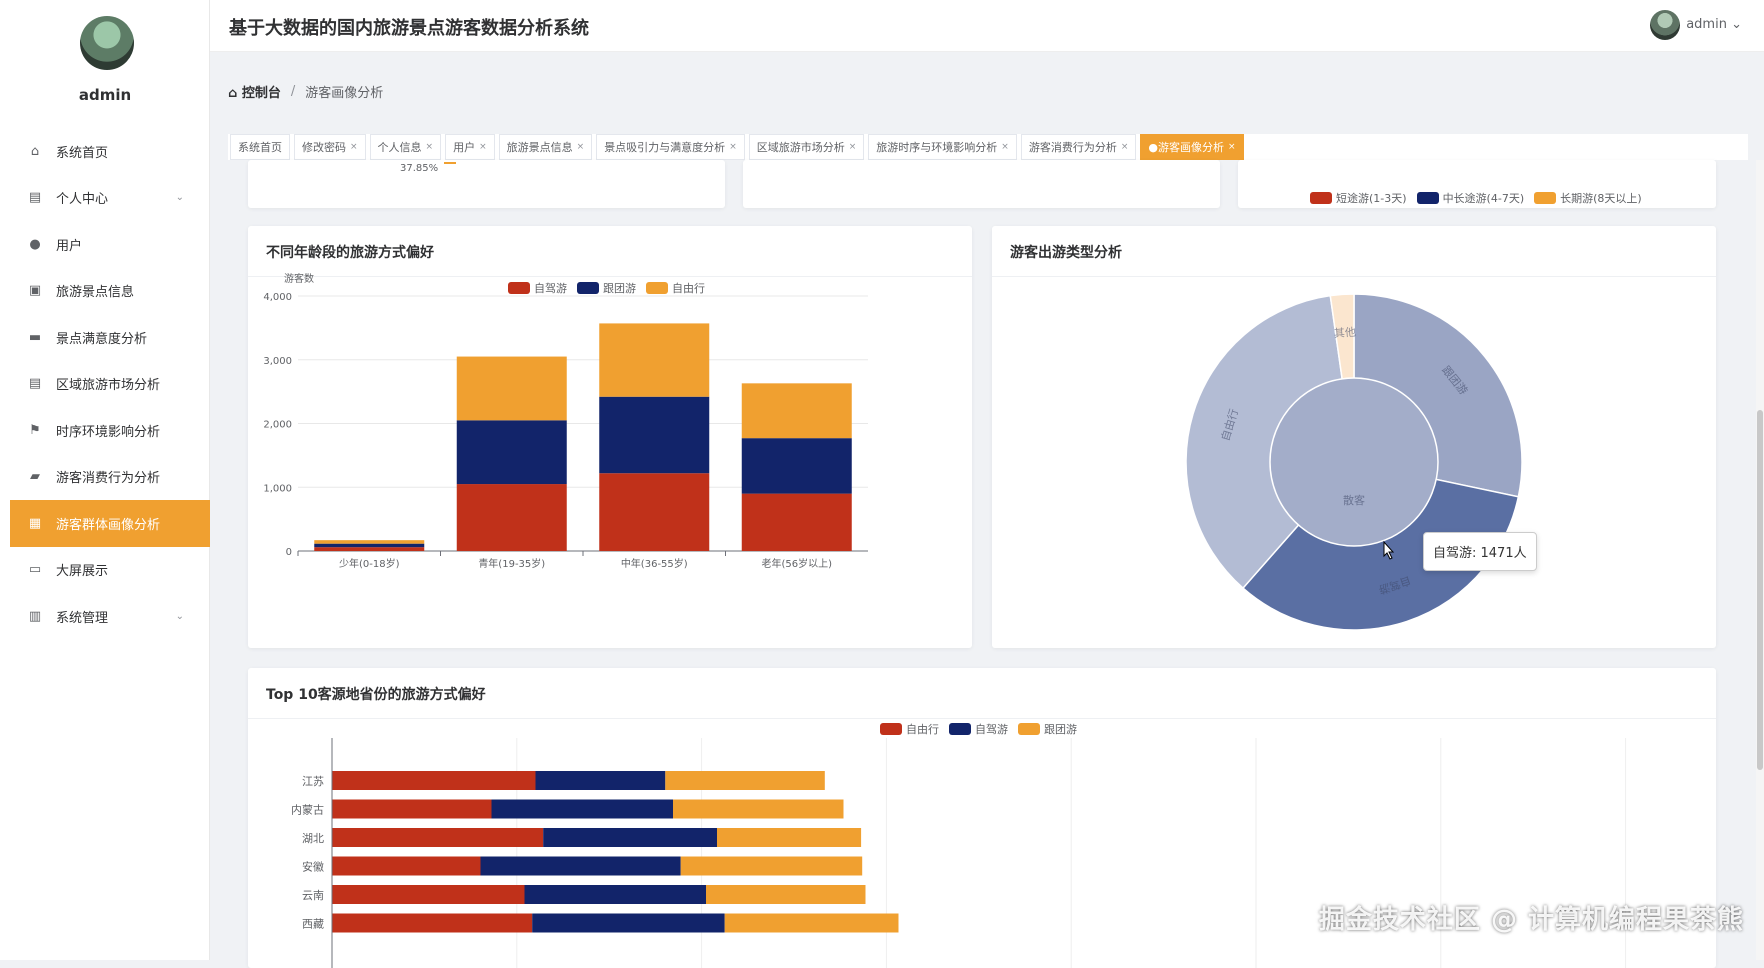  Describe the element at coordinates (406, 147) in the screenshot. I see `tag-2: 个人信息×` at that location.